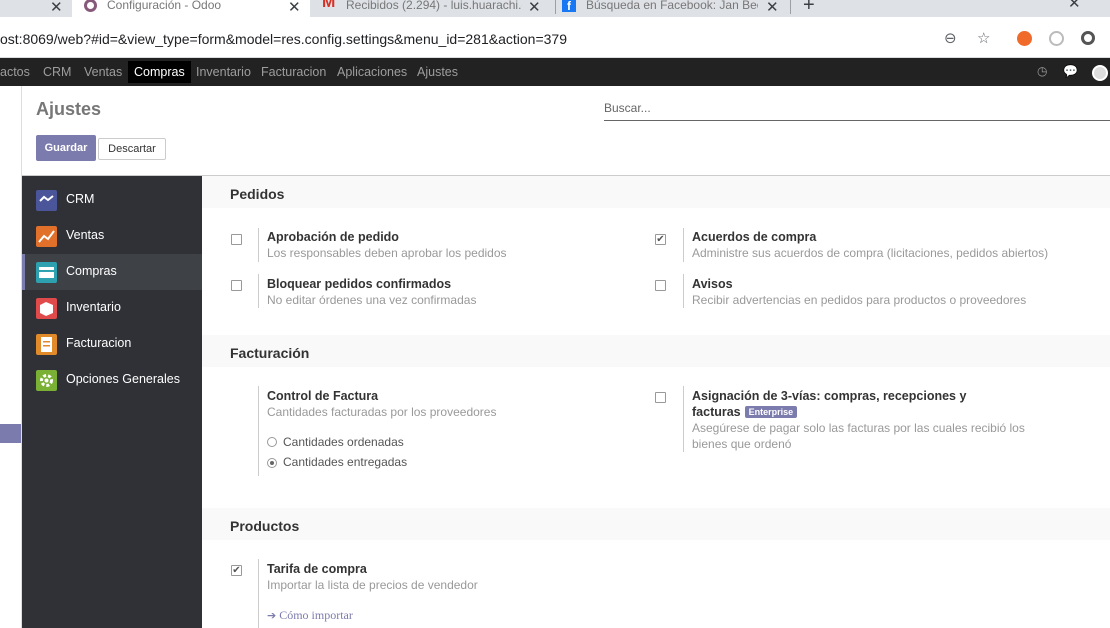 The width and height of the screenshot is (1110, 628). I want to click on sidebar-item-facturacion: Facturacion, so click(112, 344).